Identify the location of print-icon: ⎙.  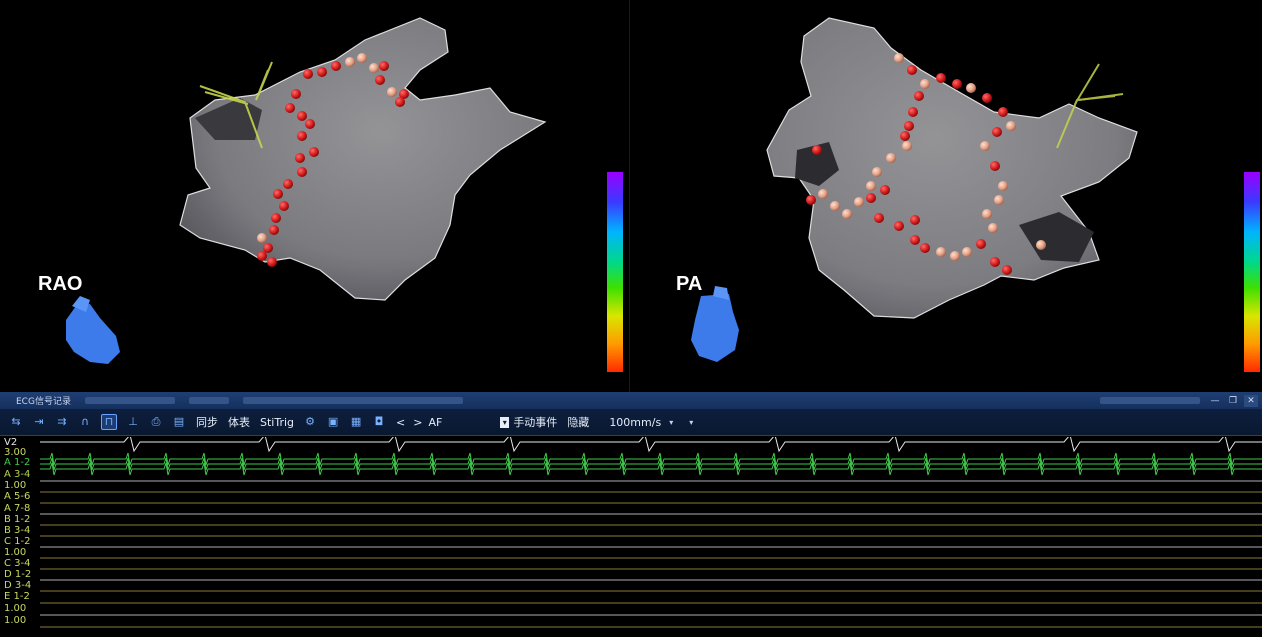
(156, 422).